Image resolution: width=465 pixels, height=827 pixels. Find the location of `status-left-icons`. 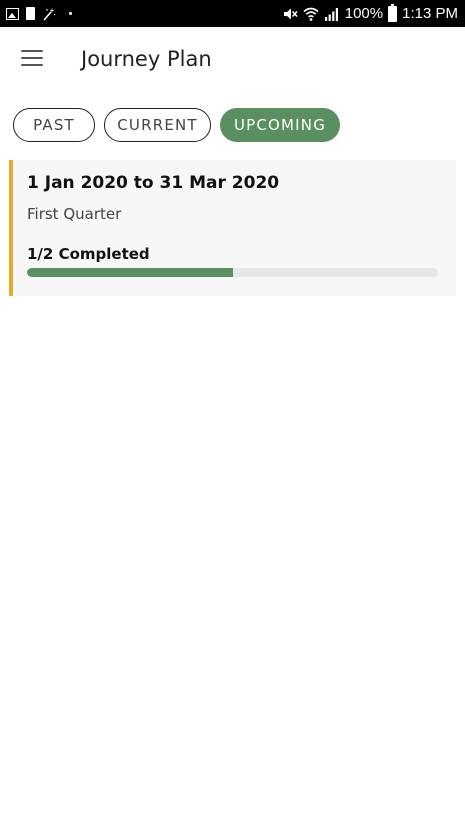

status-left-icons is located at coordinates (39, 13).